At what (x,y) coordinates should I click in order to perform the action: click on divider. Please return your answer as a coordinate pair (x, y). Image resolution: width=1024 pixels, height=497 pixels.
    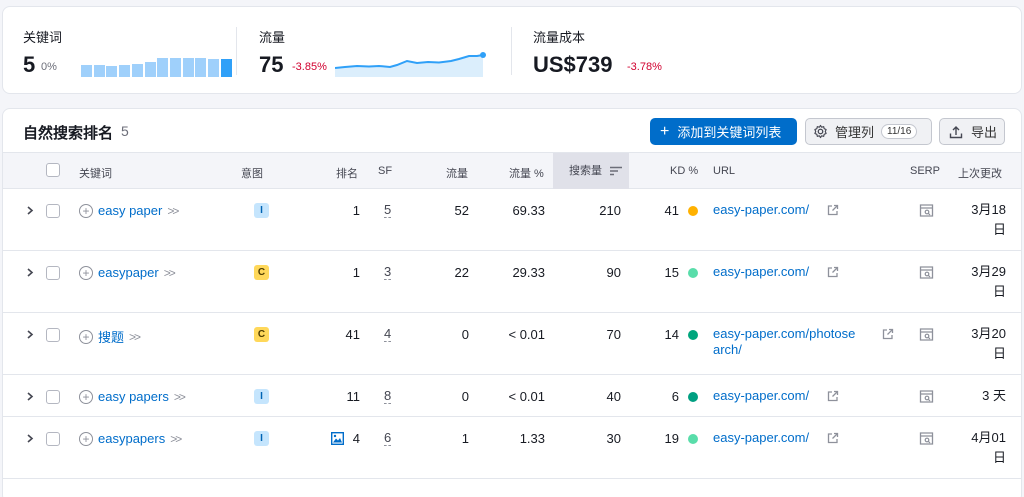
    Looking at the image, I should click on (511, 51).